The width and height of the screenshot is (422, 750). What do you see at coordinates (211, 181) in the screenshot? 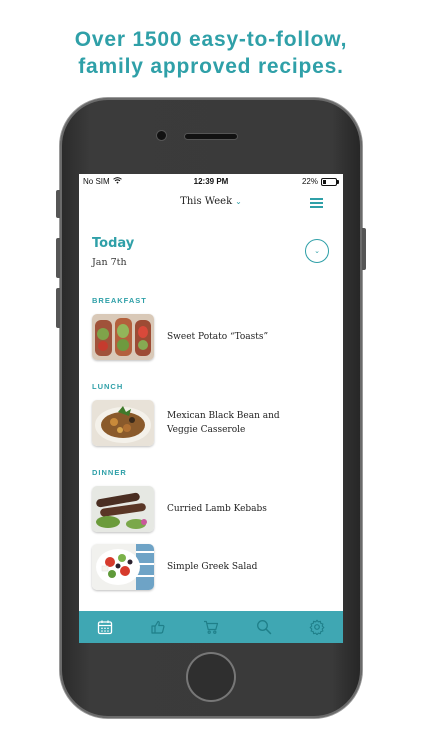
I see `status-bar: No SIM 12:39 PM 22%` at bounding box center [211, 181].